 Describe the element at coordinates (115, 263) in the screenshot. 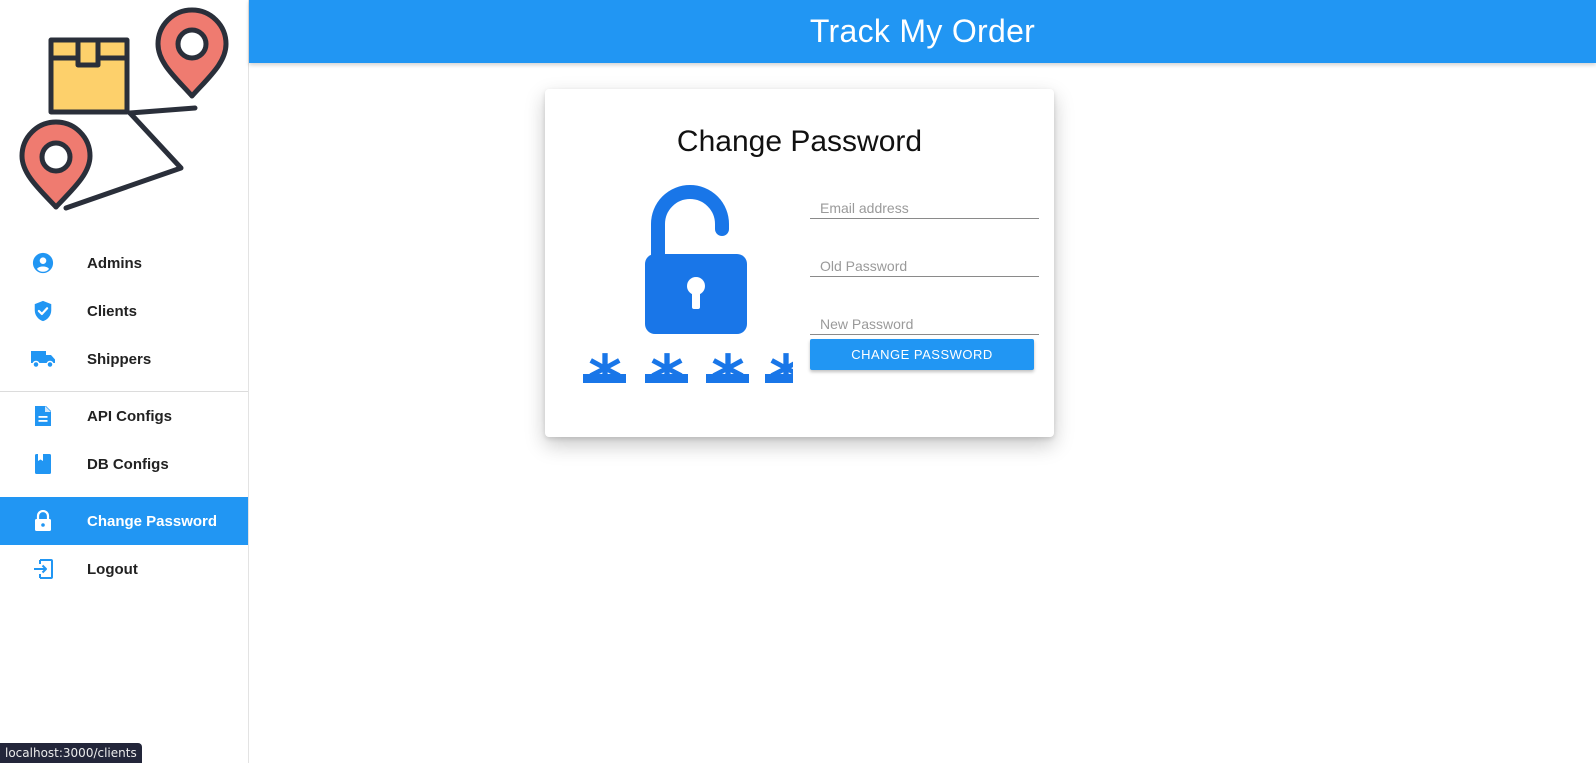

I see `sidebar-item-label: Admins` at that location.